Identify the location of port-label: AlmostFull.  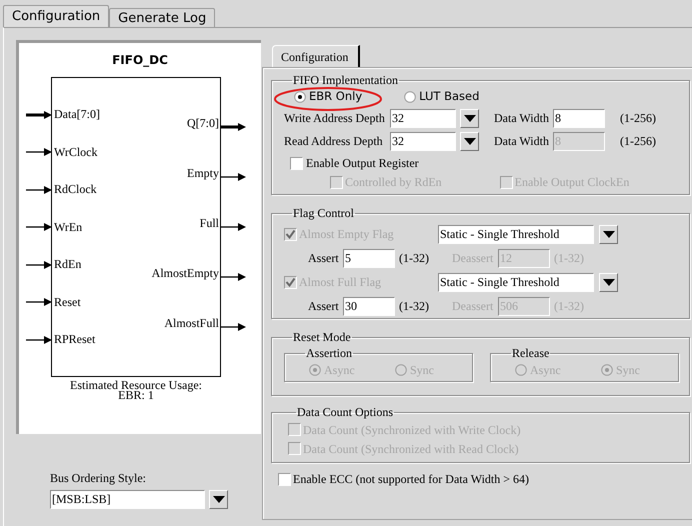
(191, 323).